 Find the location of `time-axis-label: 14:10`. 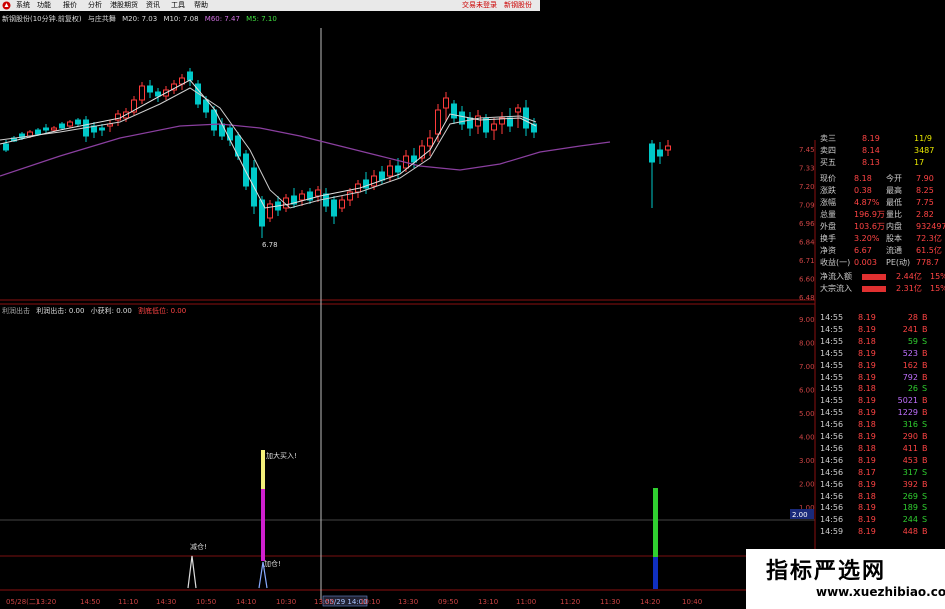

time-axis-label: 14:10 is located at coordinates (246, 602).